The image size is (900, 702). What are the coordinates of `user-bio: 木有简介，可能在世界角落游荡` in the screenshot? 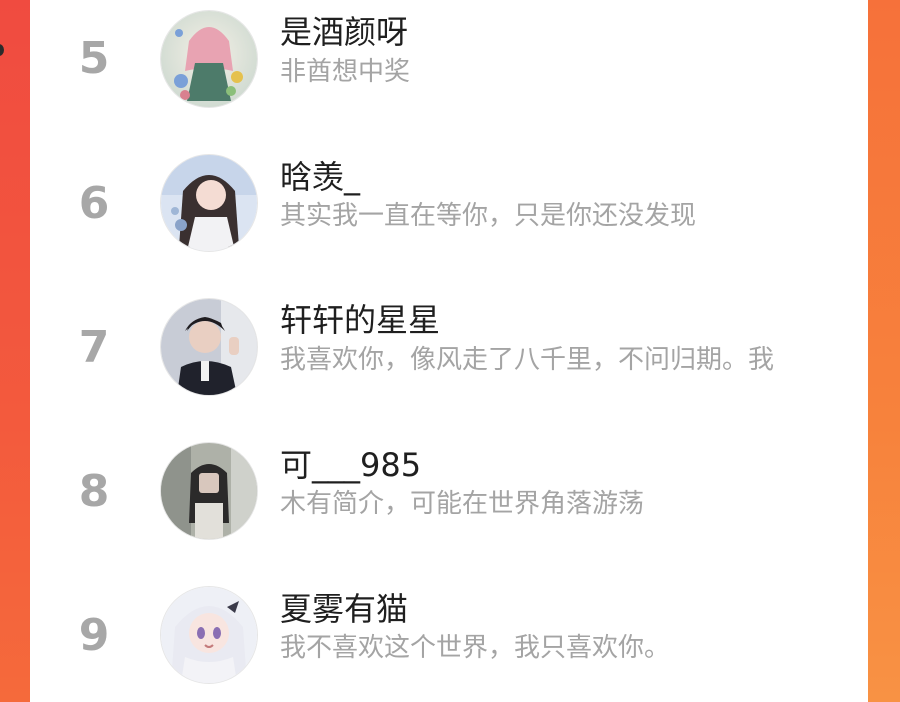 It's located at (462, 504).